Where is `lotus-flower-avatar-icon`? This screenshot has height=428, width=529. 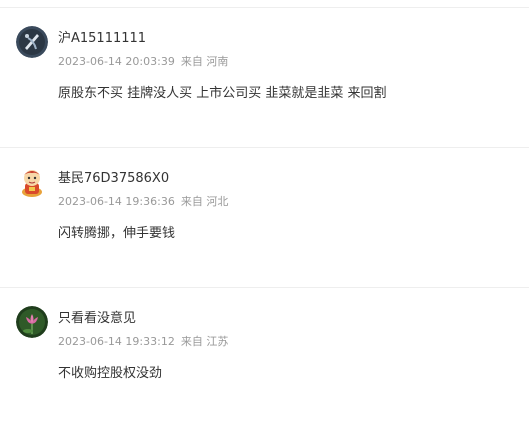
lotus-flower-avatar-icon is located at coordinates (32, 322).